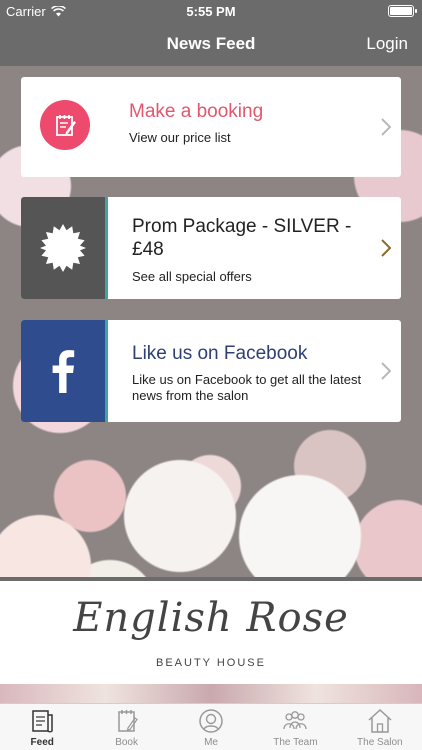 The height and width of the screenshot is (750, 422). I want to click on login-button: Login, so click(387, 44).